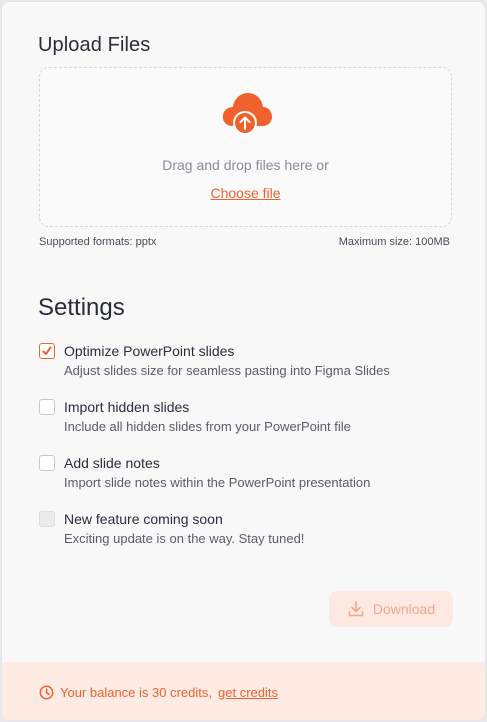 This screenshot has height=722, width=487. What do you see at coordinates (245, 165) in the screenshot?
I see `drag-drop-text: Drag and drop files here or` at bounding box center [245, 165].